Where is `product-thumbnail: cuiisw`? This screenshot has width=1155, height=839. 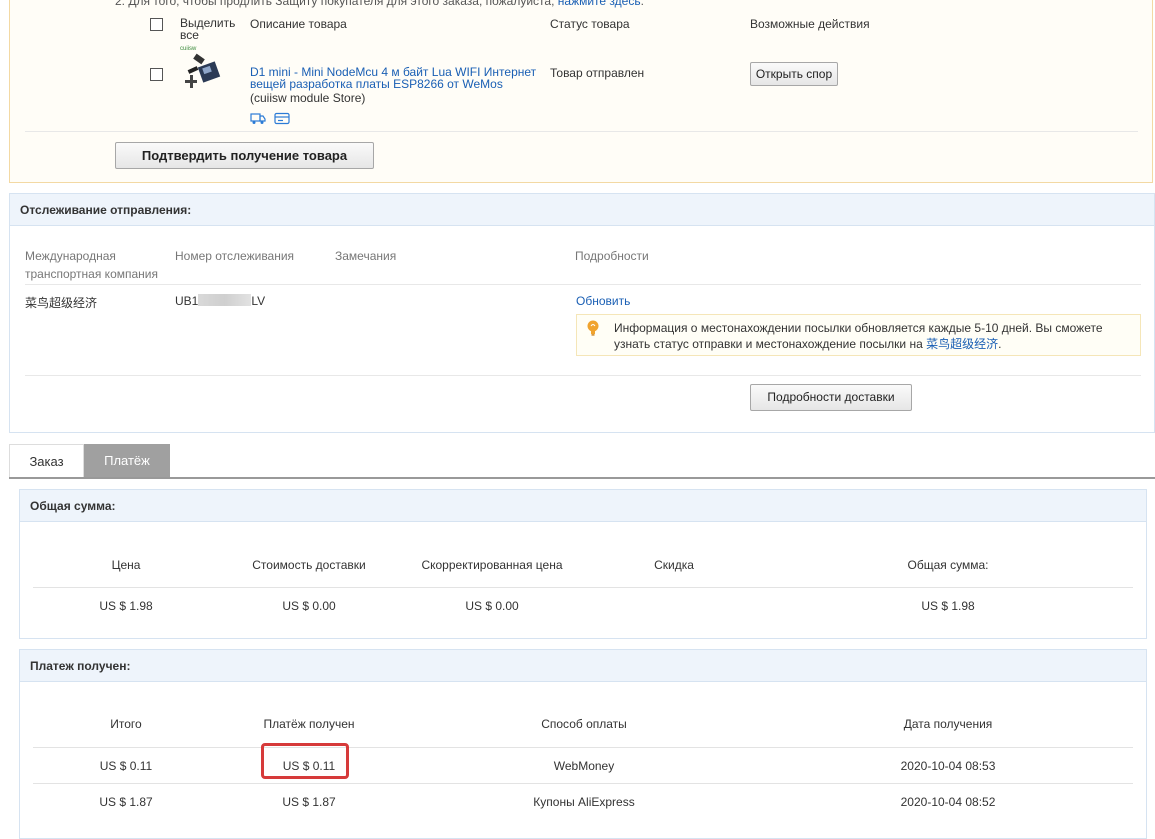
product-thumbnail: cuiisw is located at coordinates (202, 70).